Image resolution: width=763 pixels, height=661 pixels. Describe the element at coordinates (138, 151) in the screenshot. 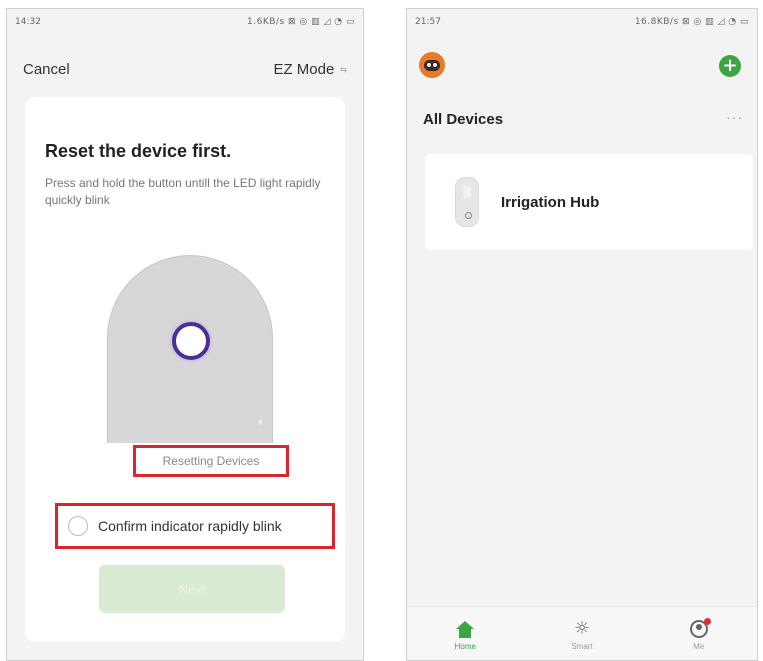

I see `page-title: Reset the device first.` at that location.